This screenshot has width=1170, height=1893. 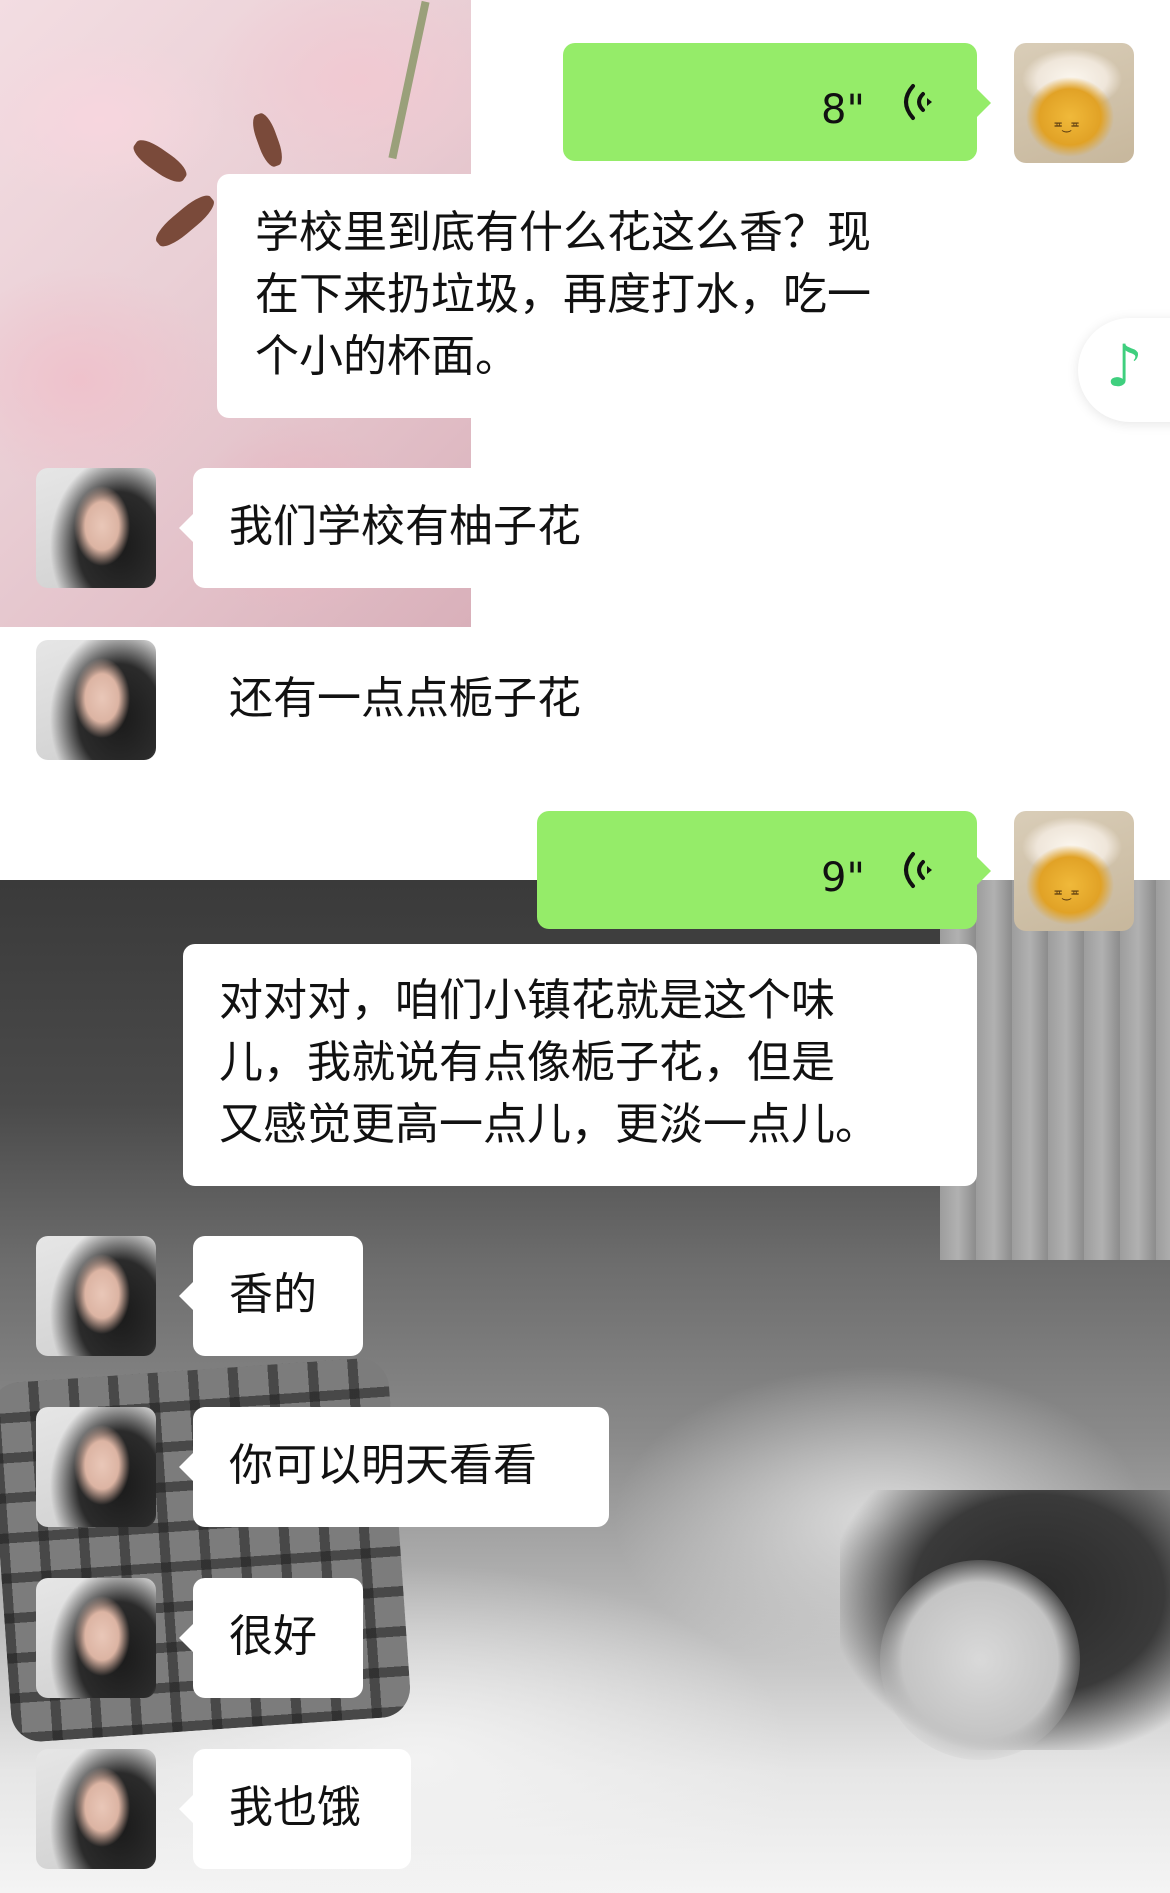 What do you see at coordinates (843, 878) in the screenshot?
I see `voice-duration: 9"` at bounding box center [843, 878].